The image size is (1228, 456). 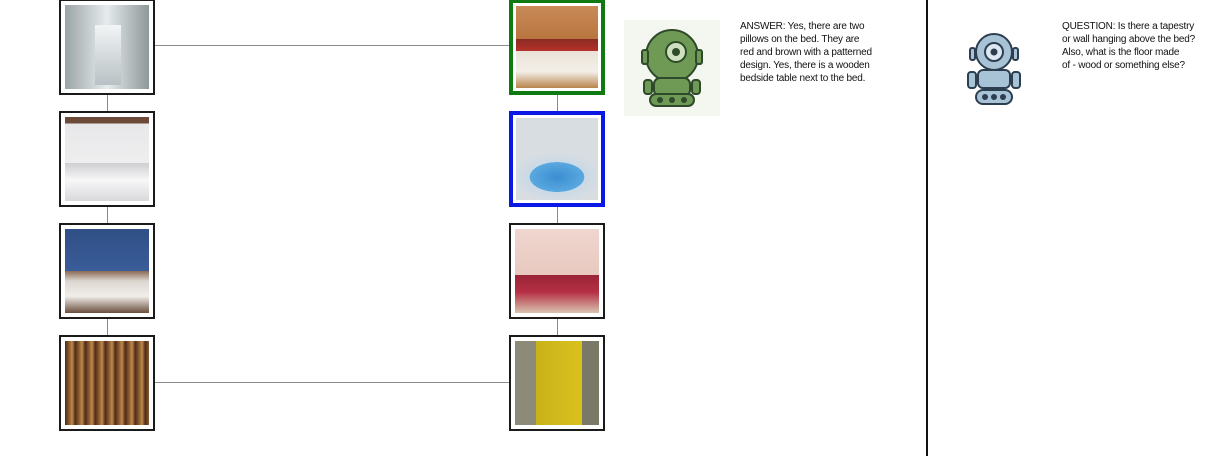 What do you see at coordinates (332, 45) in the screenshot?
I see `connector-top` at bounding box center [332, 45].